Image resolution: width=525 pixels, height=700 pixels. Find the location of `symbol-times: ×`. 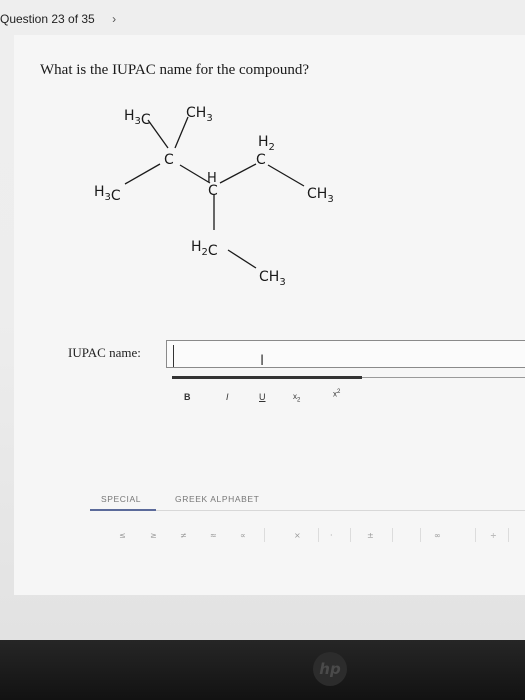

symbol-times: × is located at coordinates (297, 535).